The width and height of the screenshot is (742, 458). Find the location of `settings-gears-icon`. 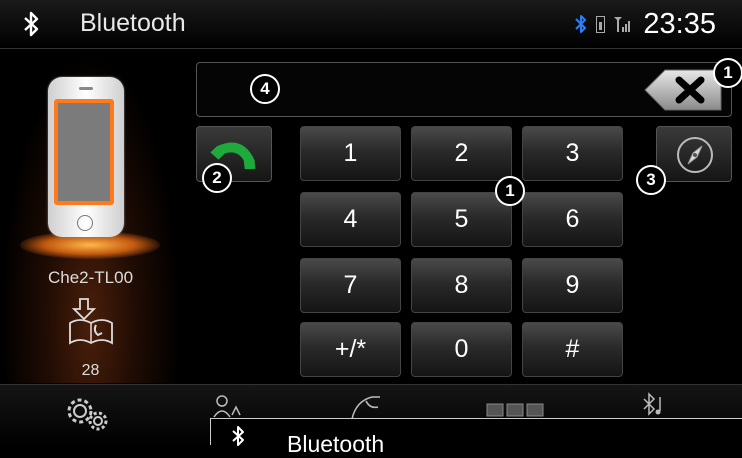

settings-gears-icon is located at coordinates (87, 413).